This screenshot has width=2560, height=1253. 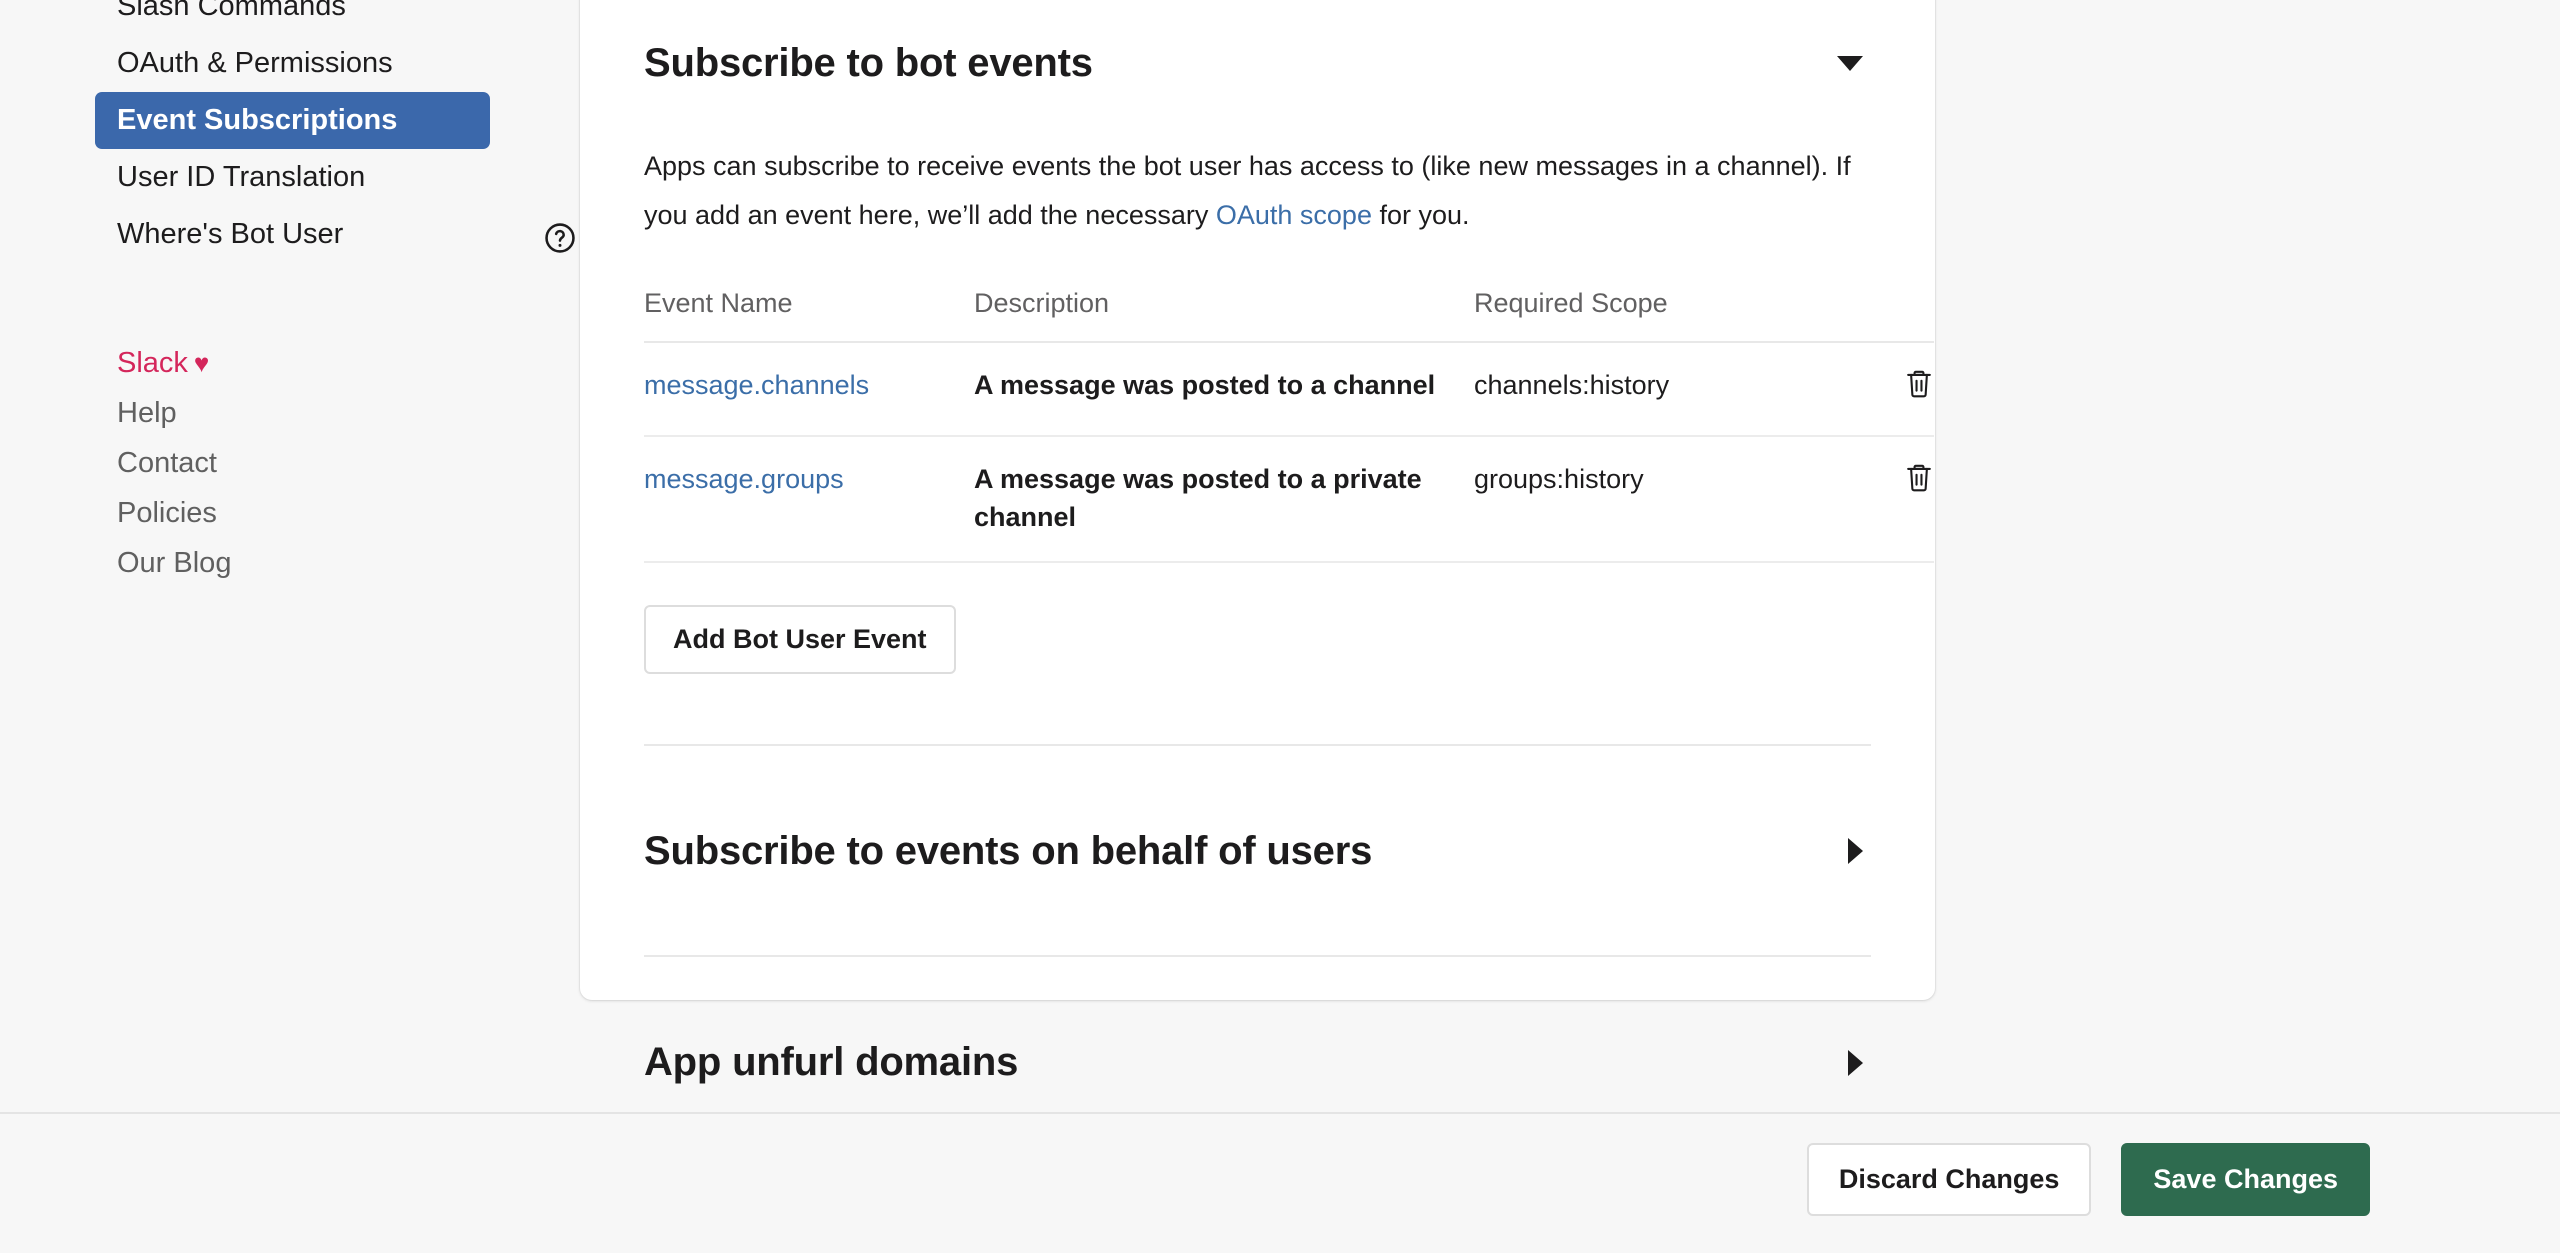 I want to click on footer-link-policies: Policies, so click(x=317, y=513).